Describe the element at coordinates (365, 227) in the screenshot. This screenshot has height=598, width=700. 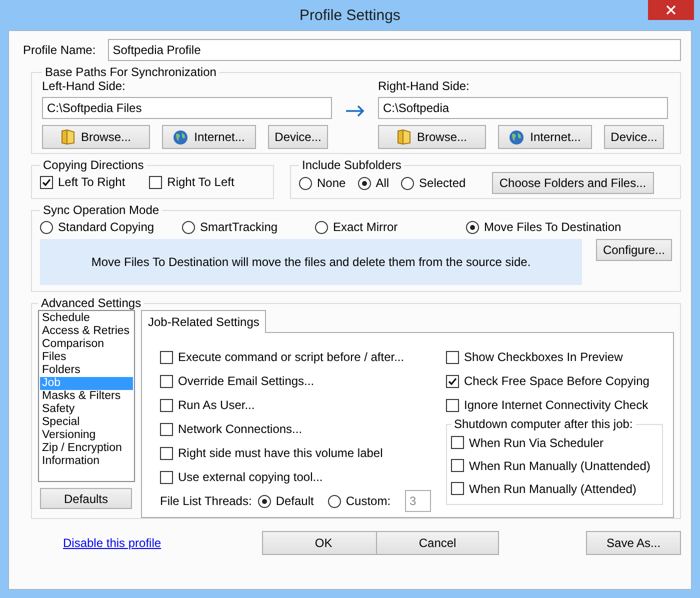
I see `radio-label: Exact Mirror` at that location.